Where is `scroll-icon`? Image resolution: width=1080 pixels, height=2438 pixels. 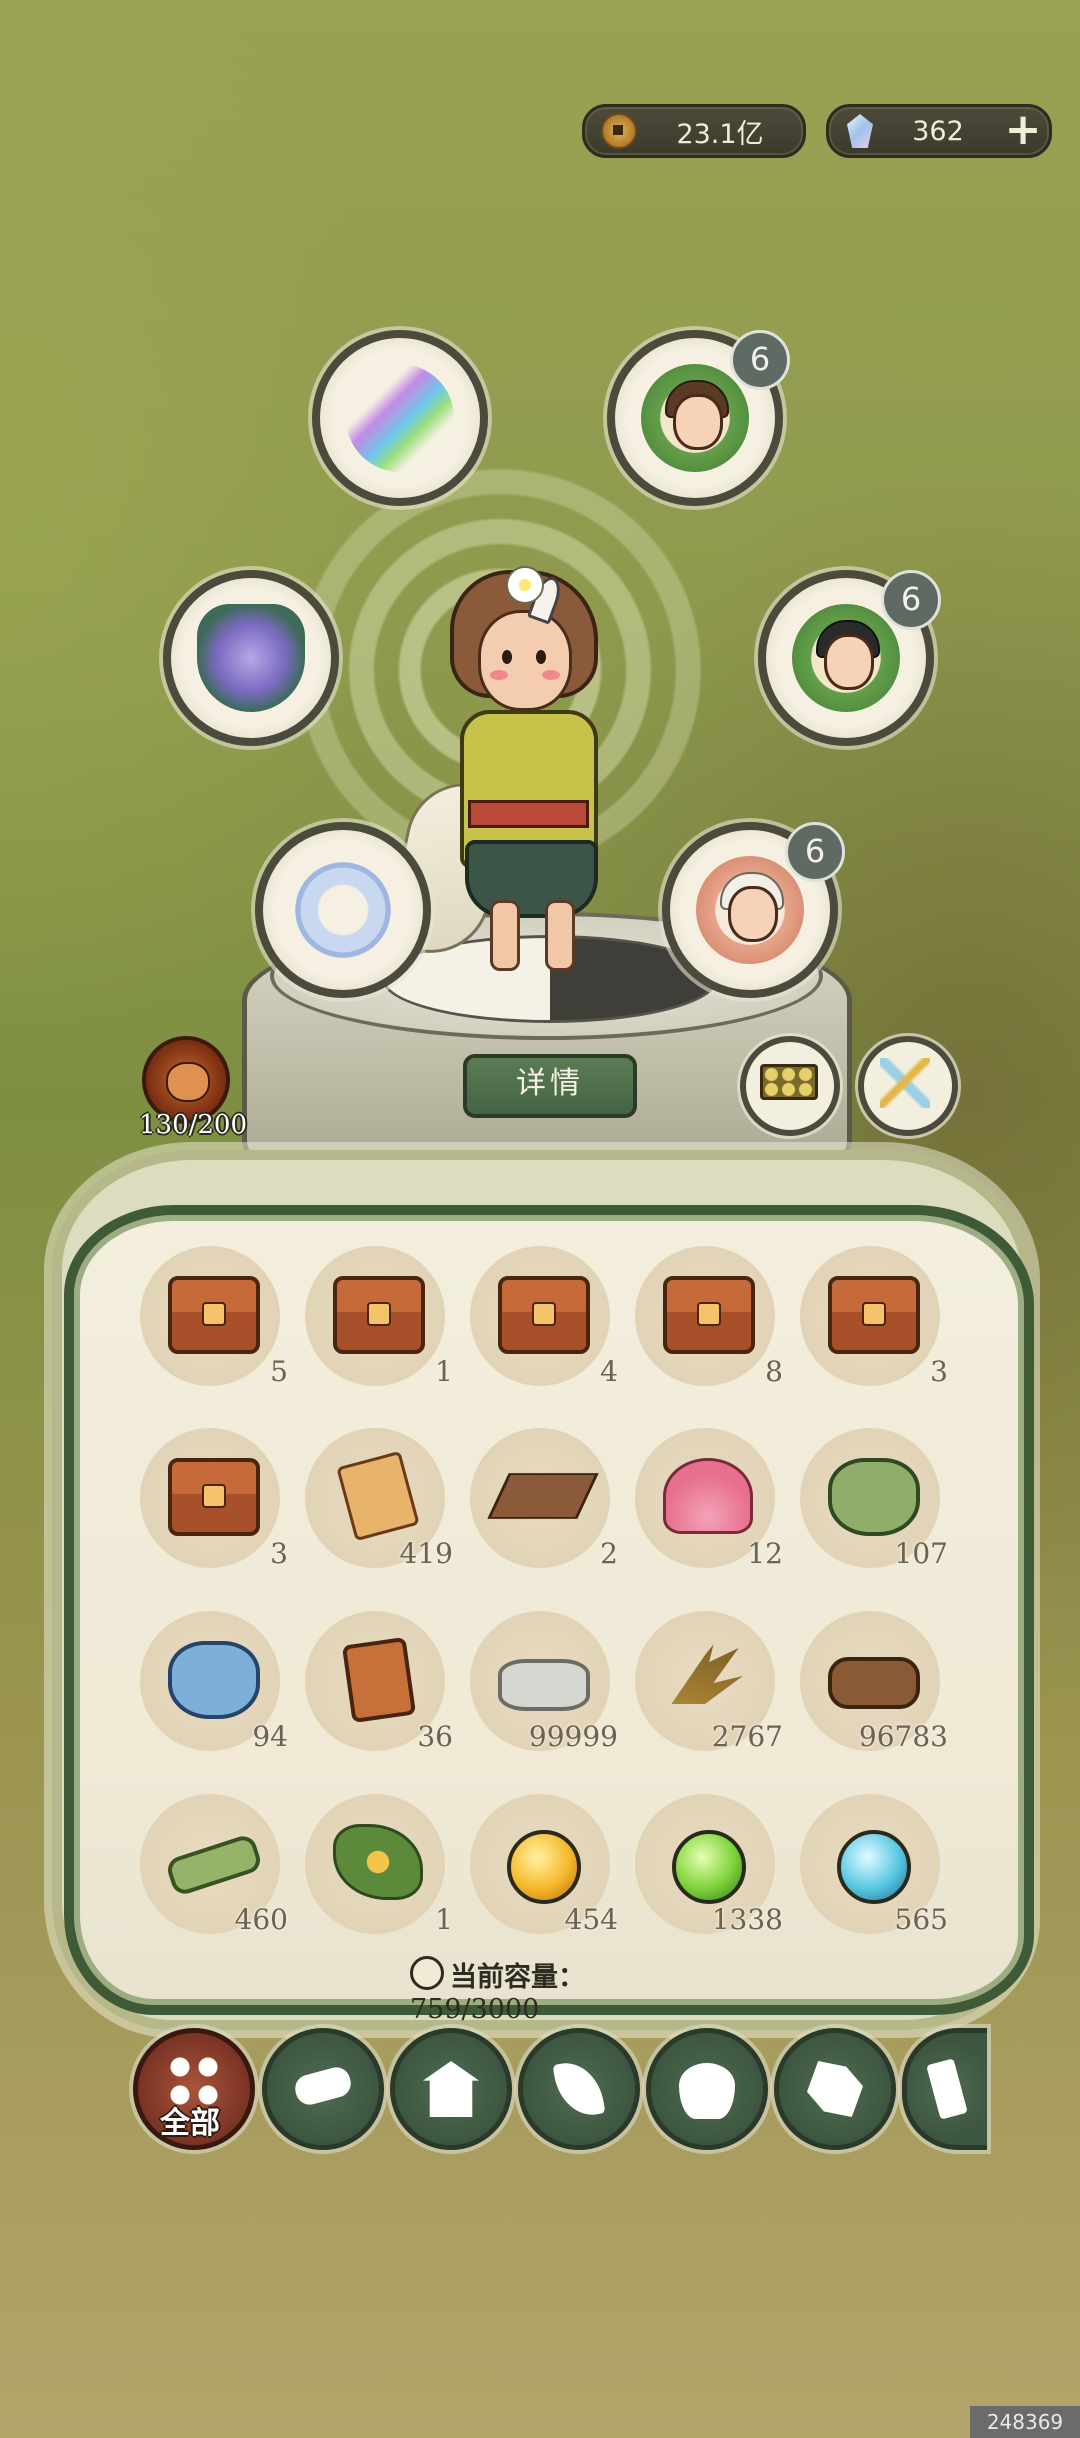 scroll-icon is located at coordinates (378, 1496).